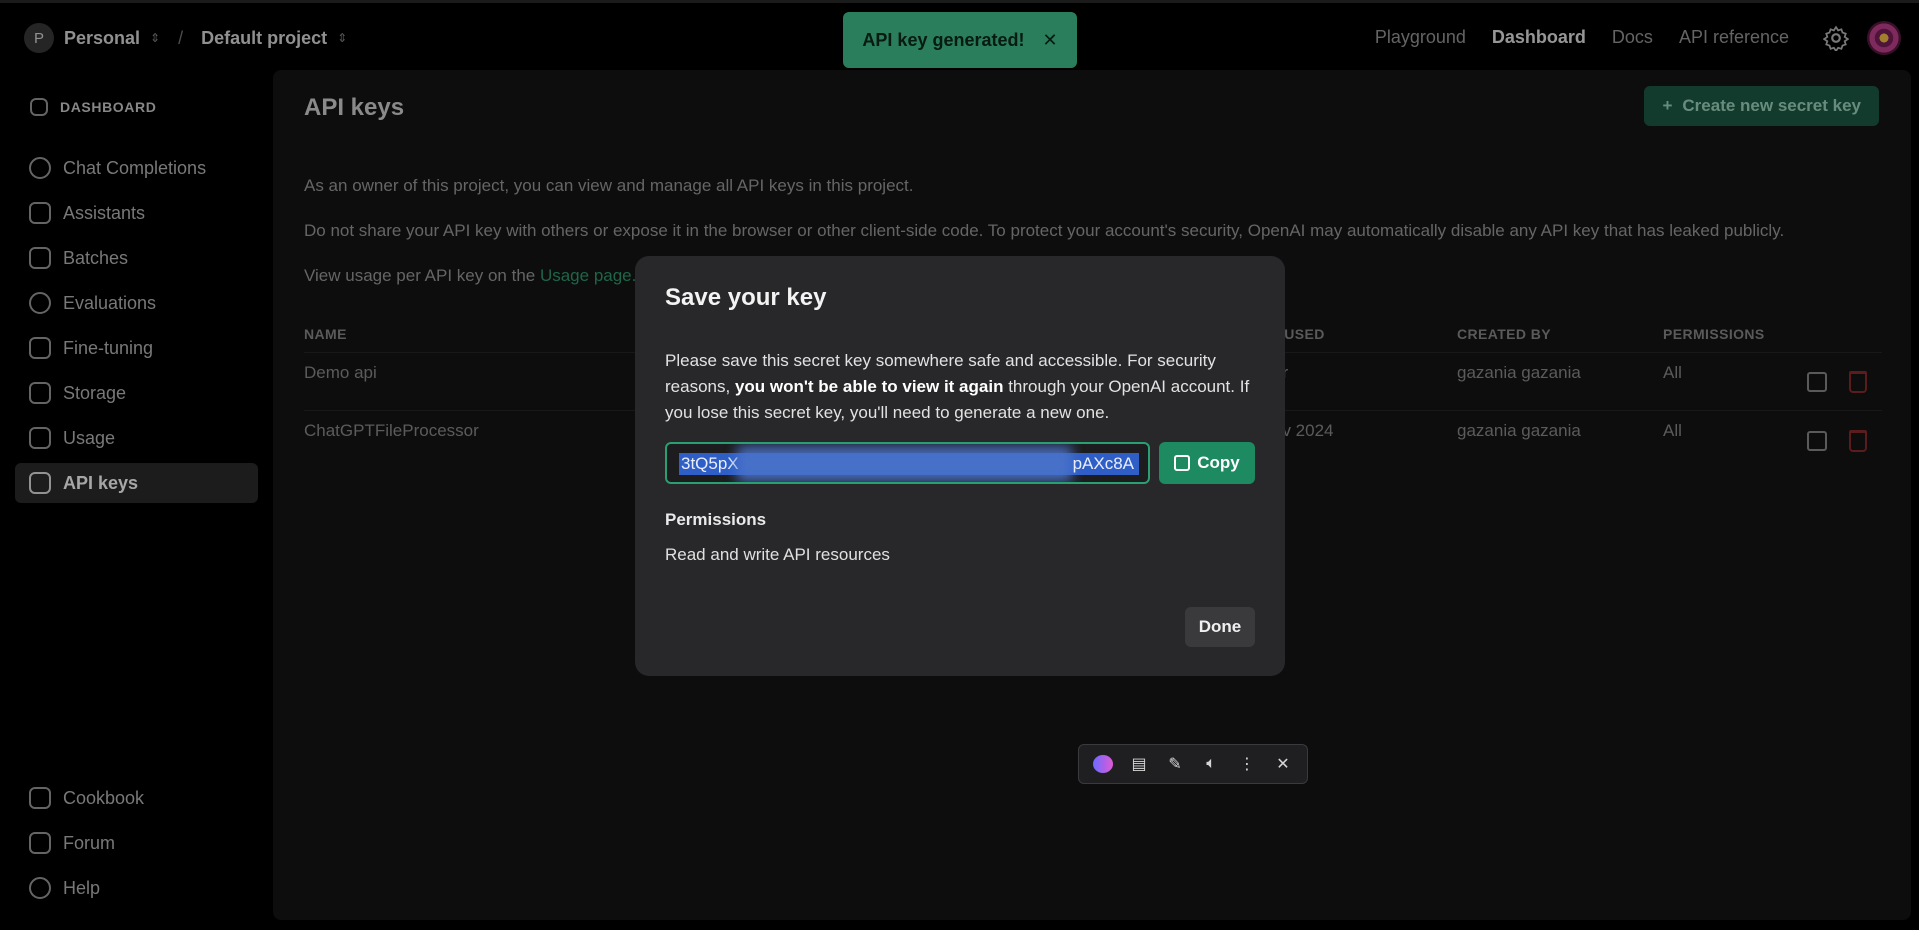  I want to click on secret-key-field: 3tQ5pX pAXc8A, so click(907, 463).